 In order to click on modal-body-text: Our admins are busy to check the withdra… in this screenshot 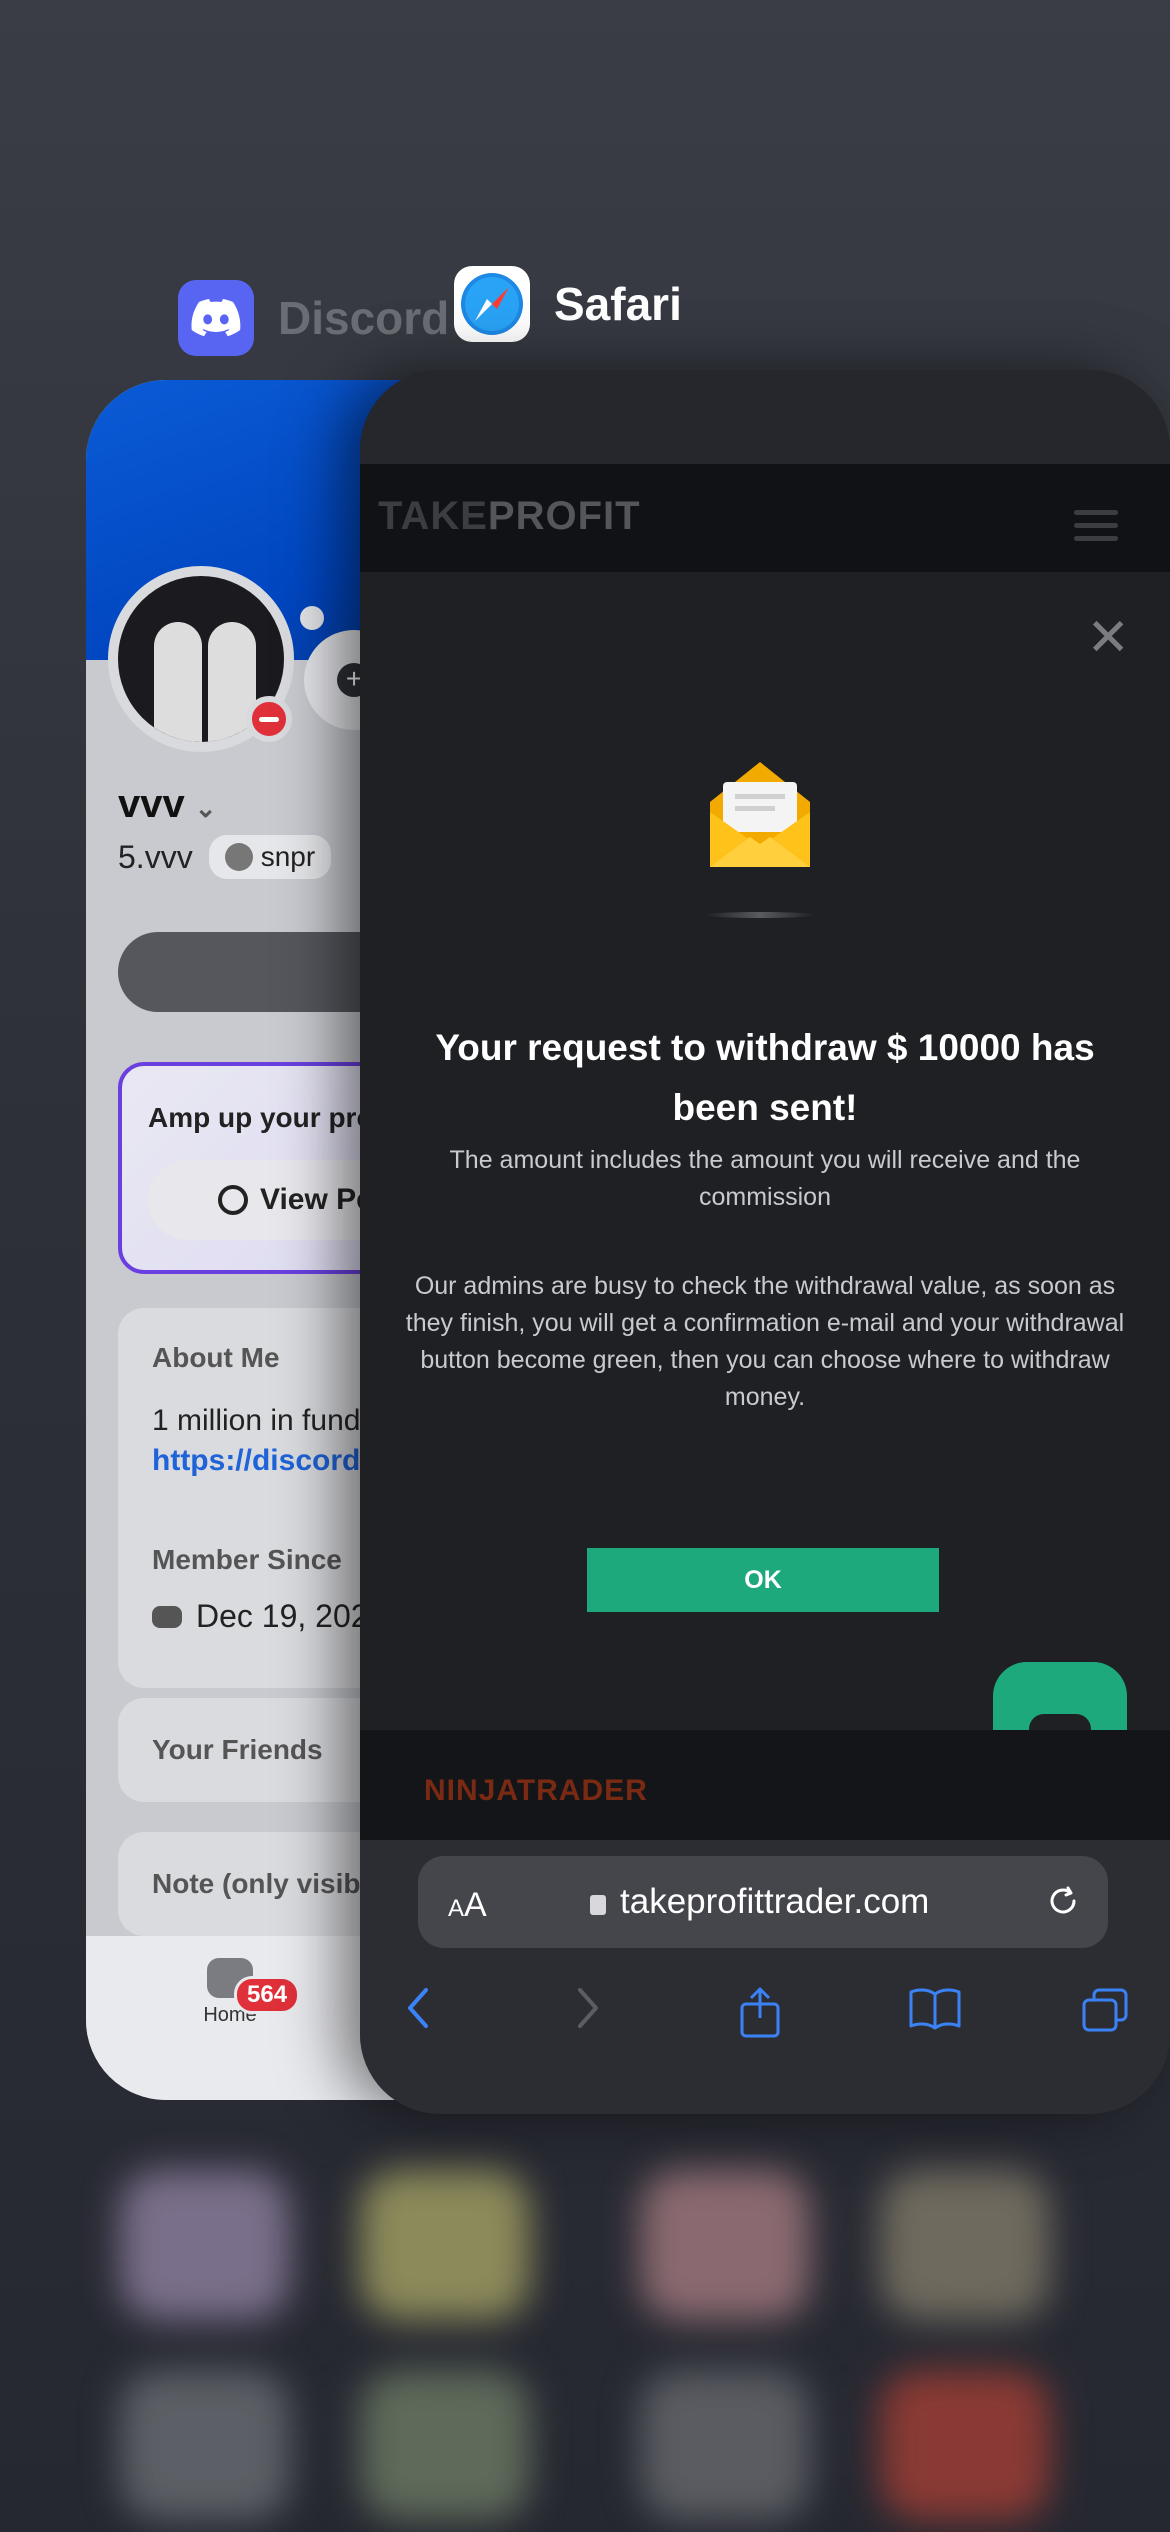, I will do `click(765, 1341)`.